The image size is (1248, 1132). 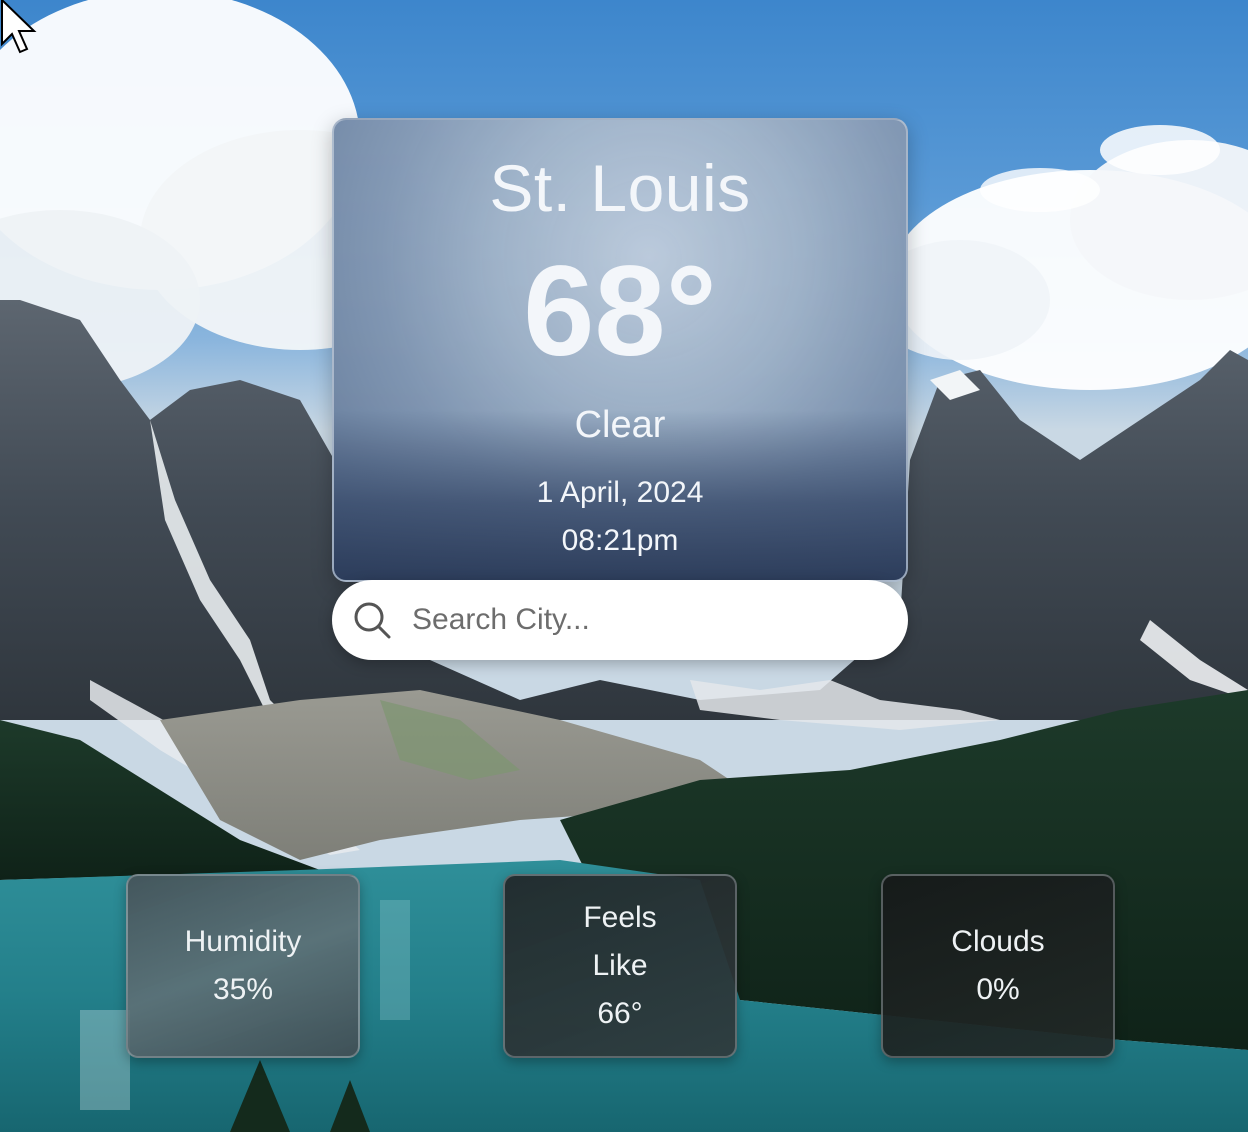 I want to click on feels-like-label: Feels Like, so click(x=620, y=941).